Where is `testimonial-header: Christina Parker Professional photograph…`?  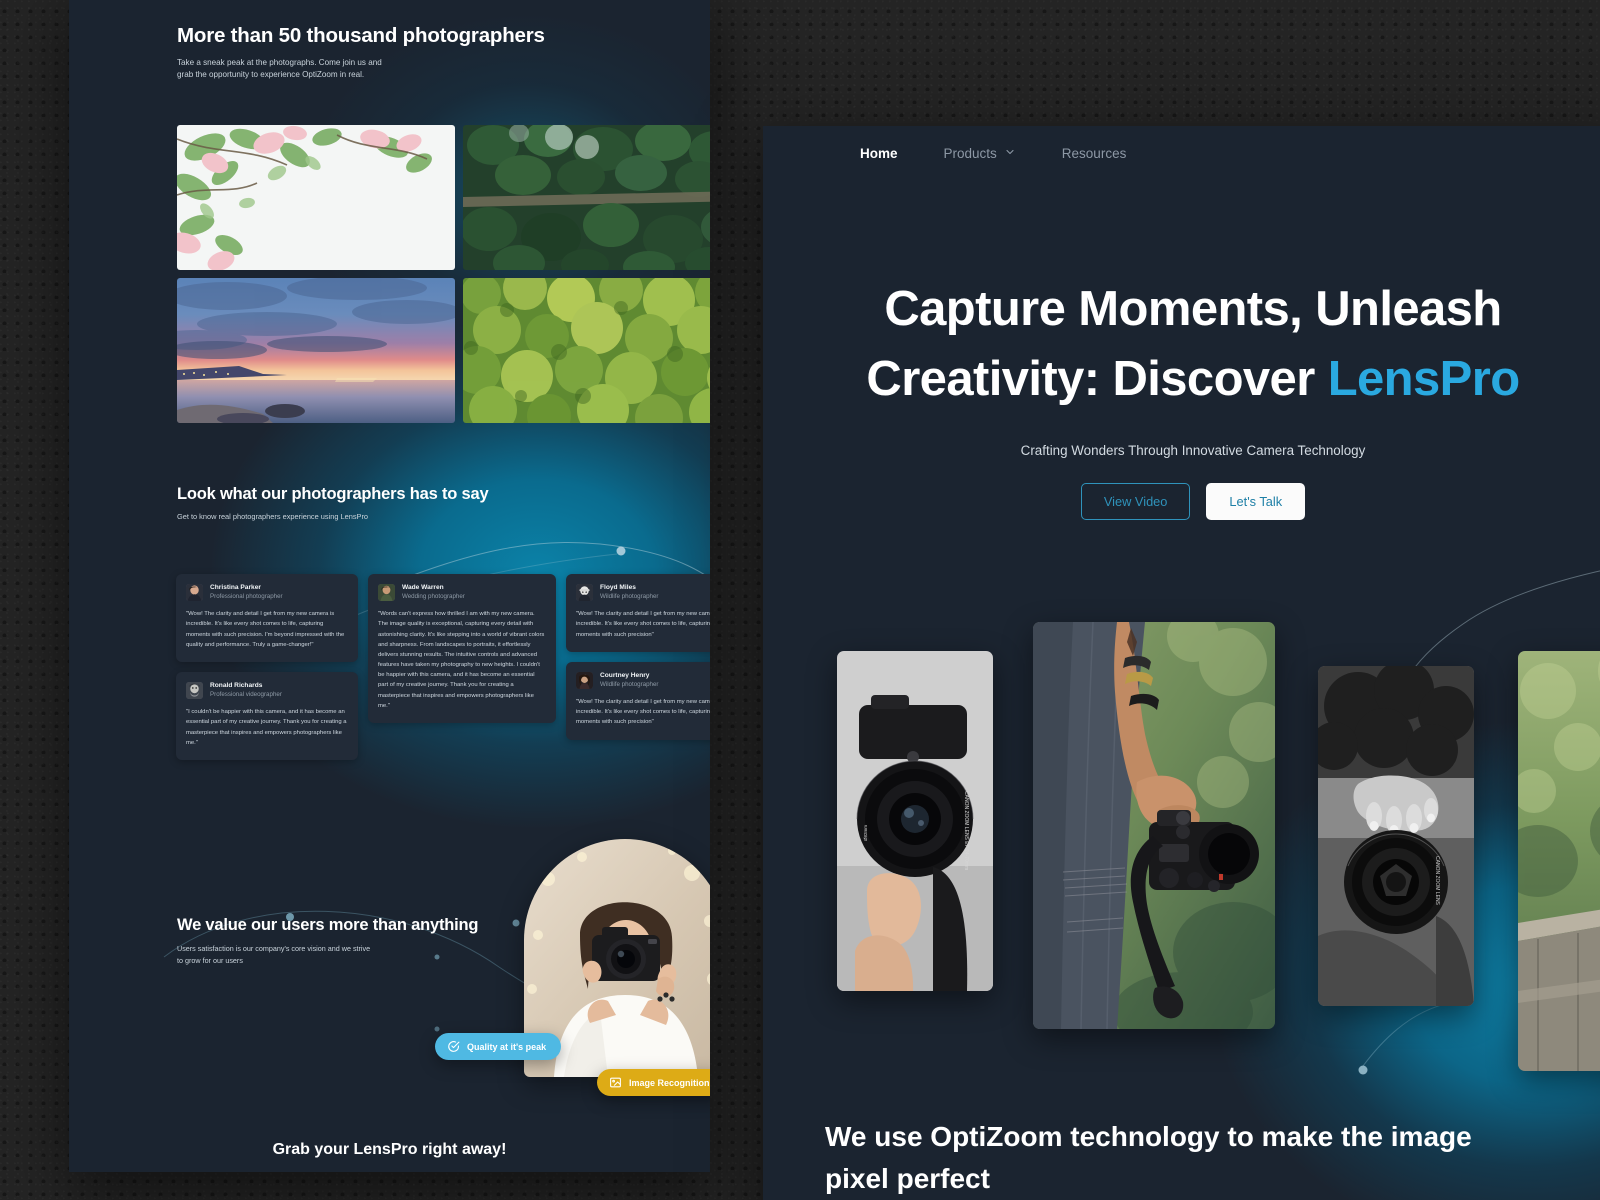 testimonial-header: Christina Parker Professional photograph… is located at coordinates (267, 593).